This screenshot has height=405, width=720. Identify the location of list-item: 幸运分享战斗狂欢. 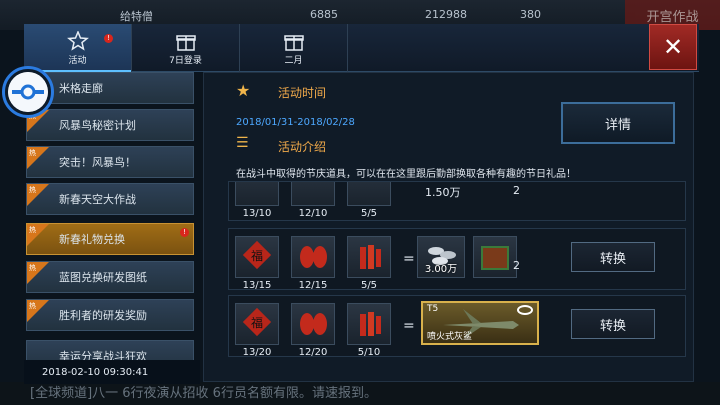
(110, 350).